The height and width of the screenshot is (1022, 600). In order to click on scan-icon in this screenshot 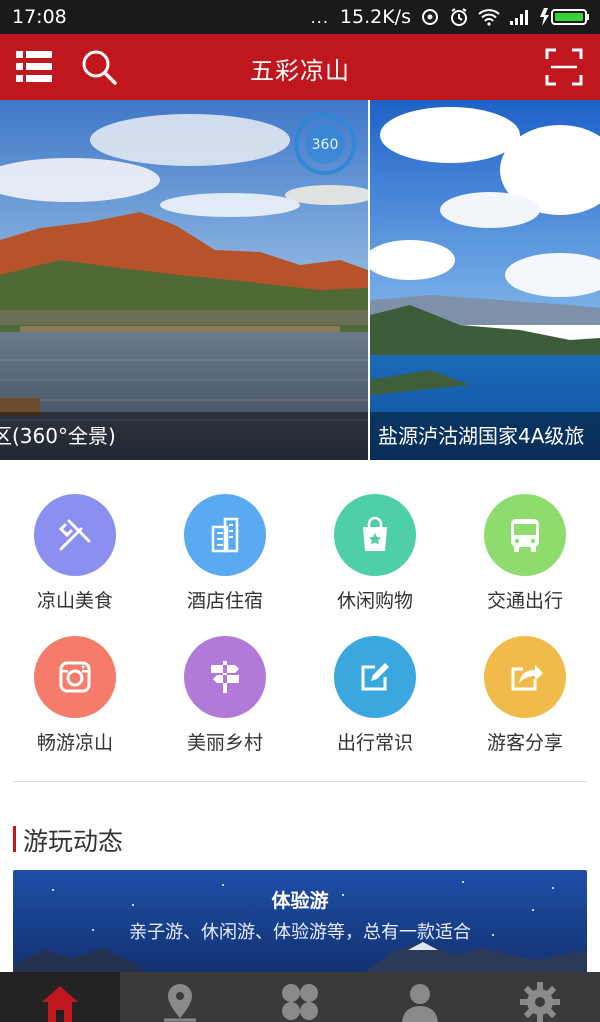, I will do `click(564, 67)`.